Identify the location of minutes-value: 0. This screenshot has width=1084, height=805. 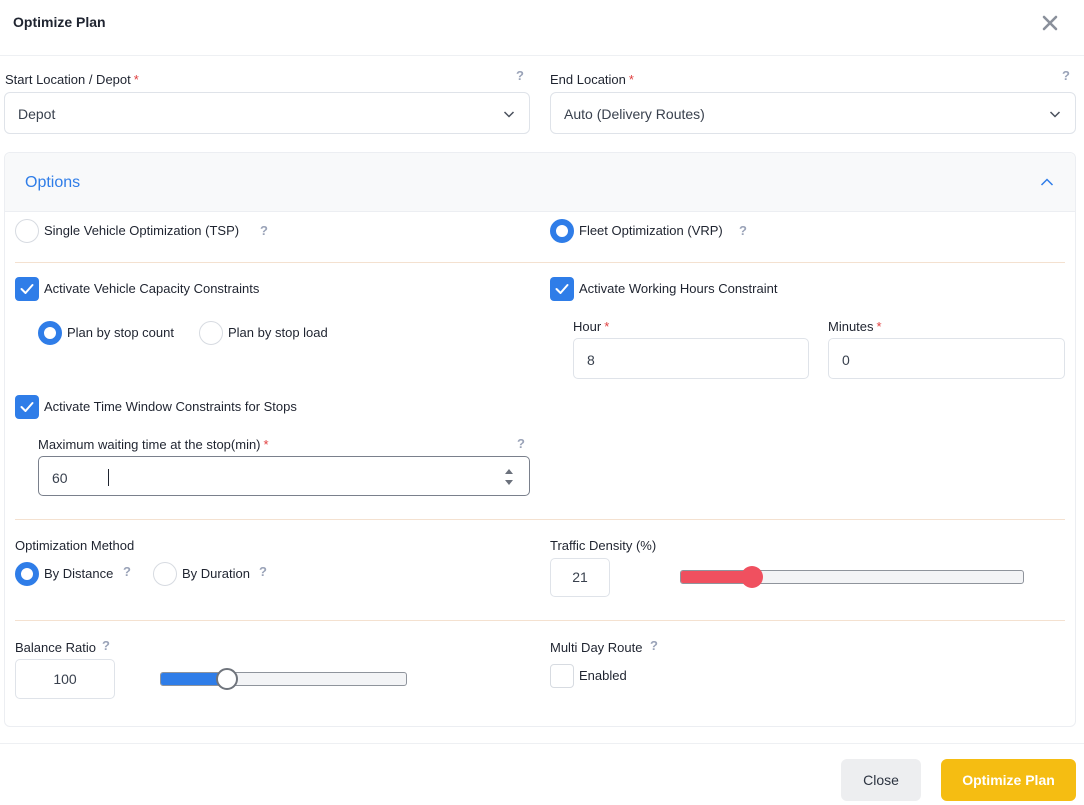
(846, 360).